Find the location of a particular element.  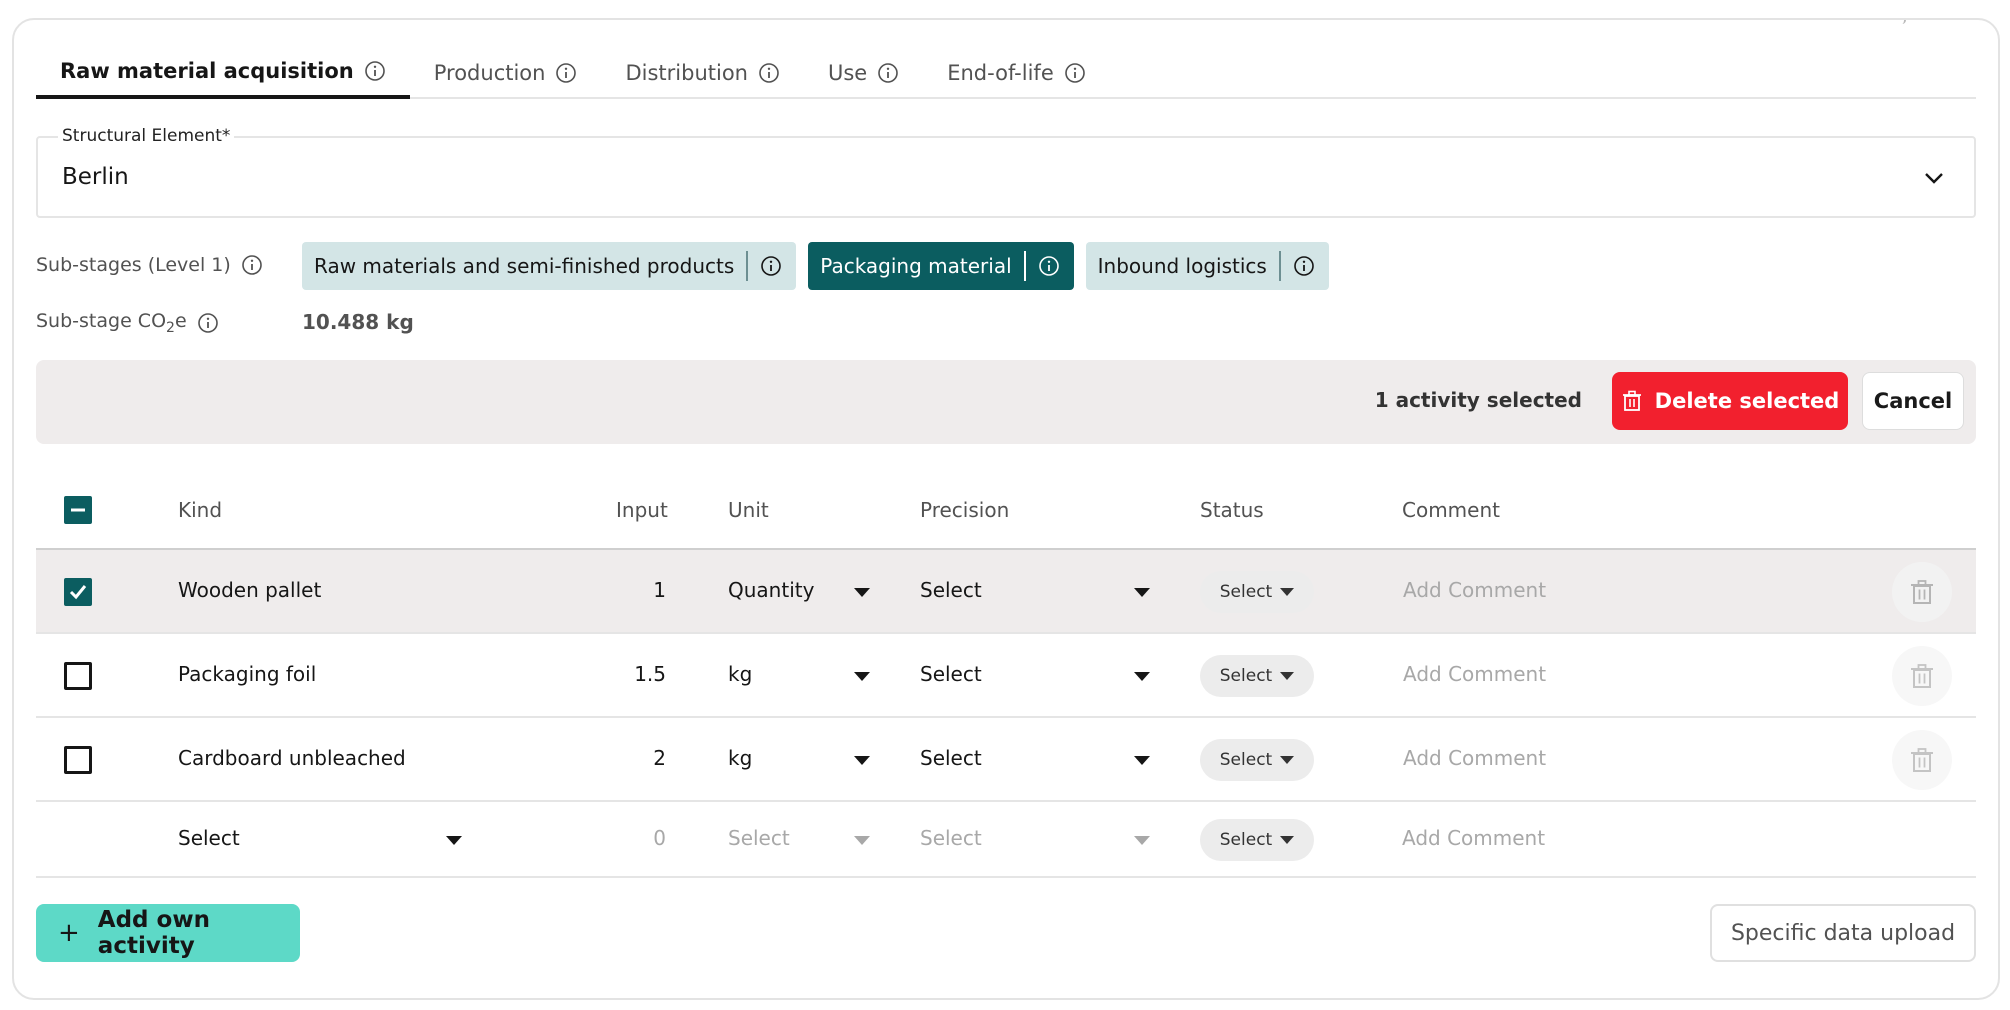

chip-label: Packaging material is located at coordinates (916, 266).